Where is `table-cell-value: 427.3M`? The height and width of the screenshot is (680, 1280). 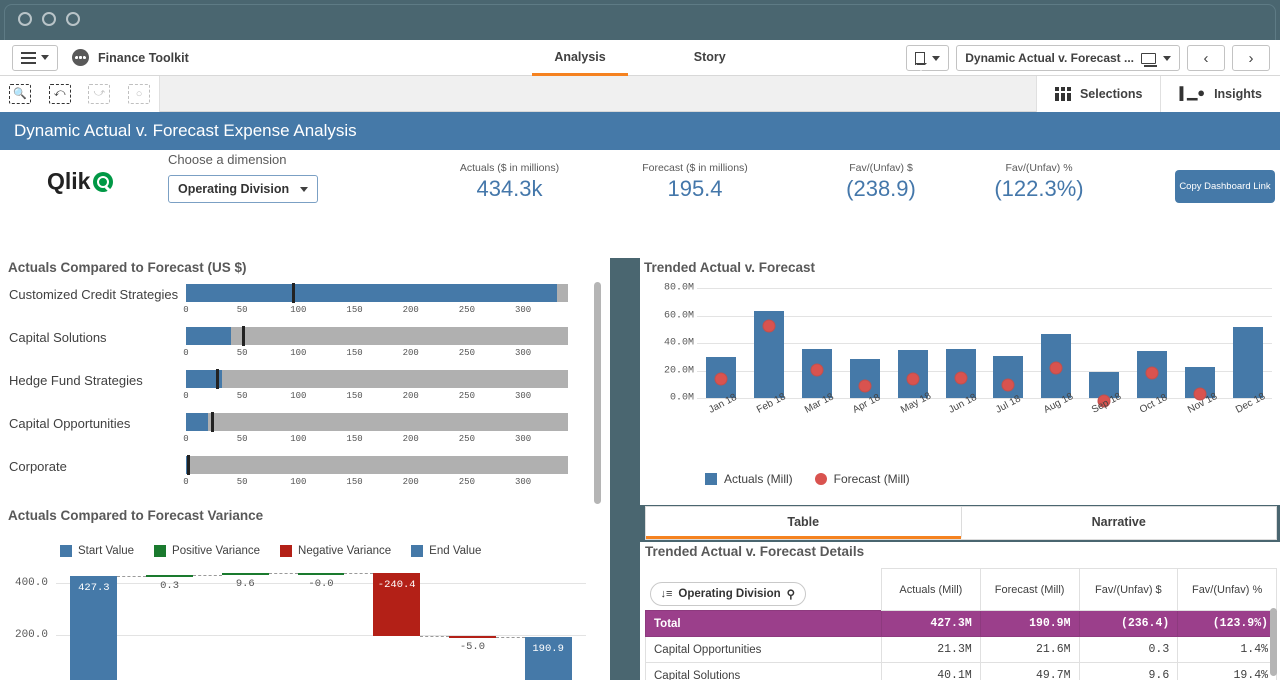 table-cell-value: 427.3M is located at coordinates (931, 623).